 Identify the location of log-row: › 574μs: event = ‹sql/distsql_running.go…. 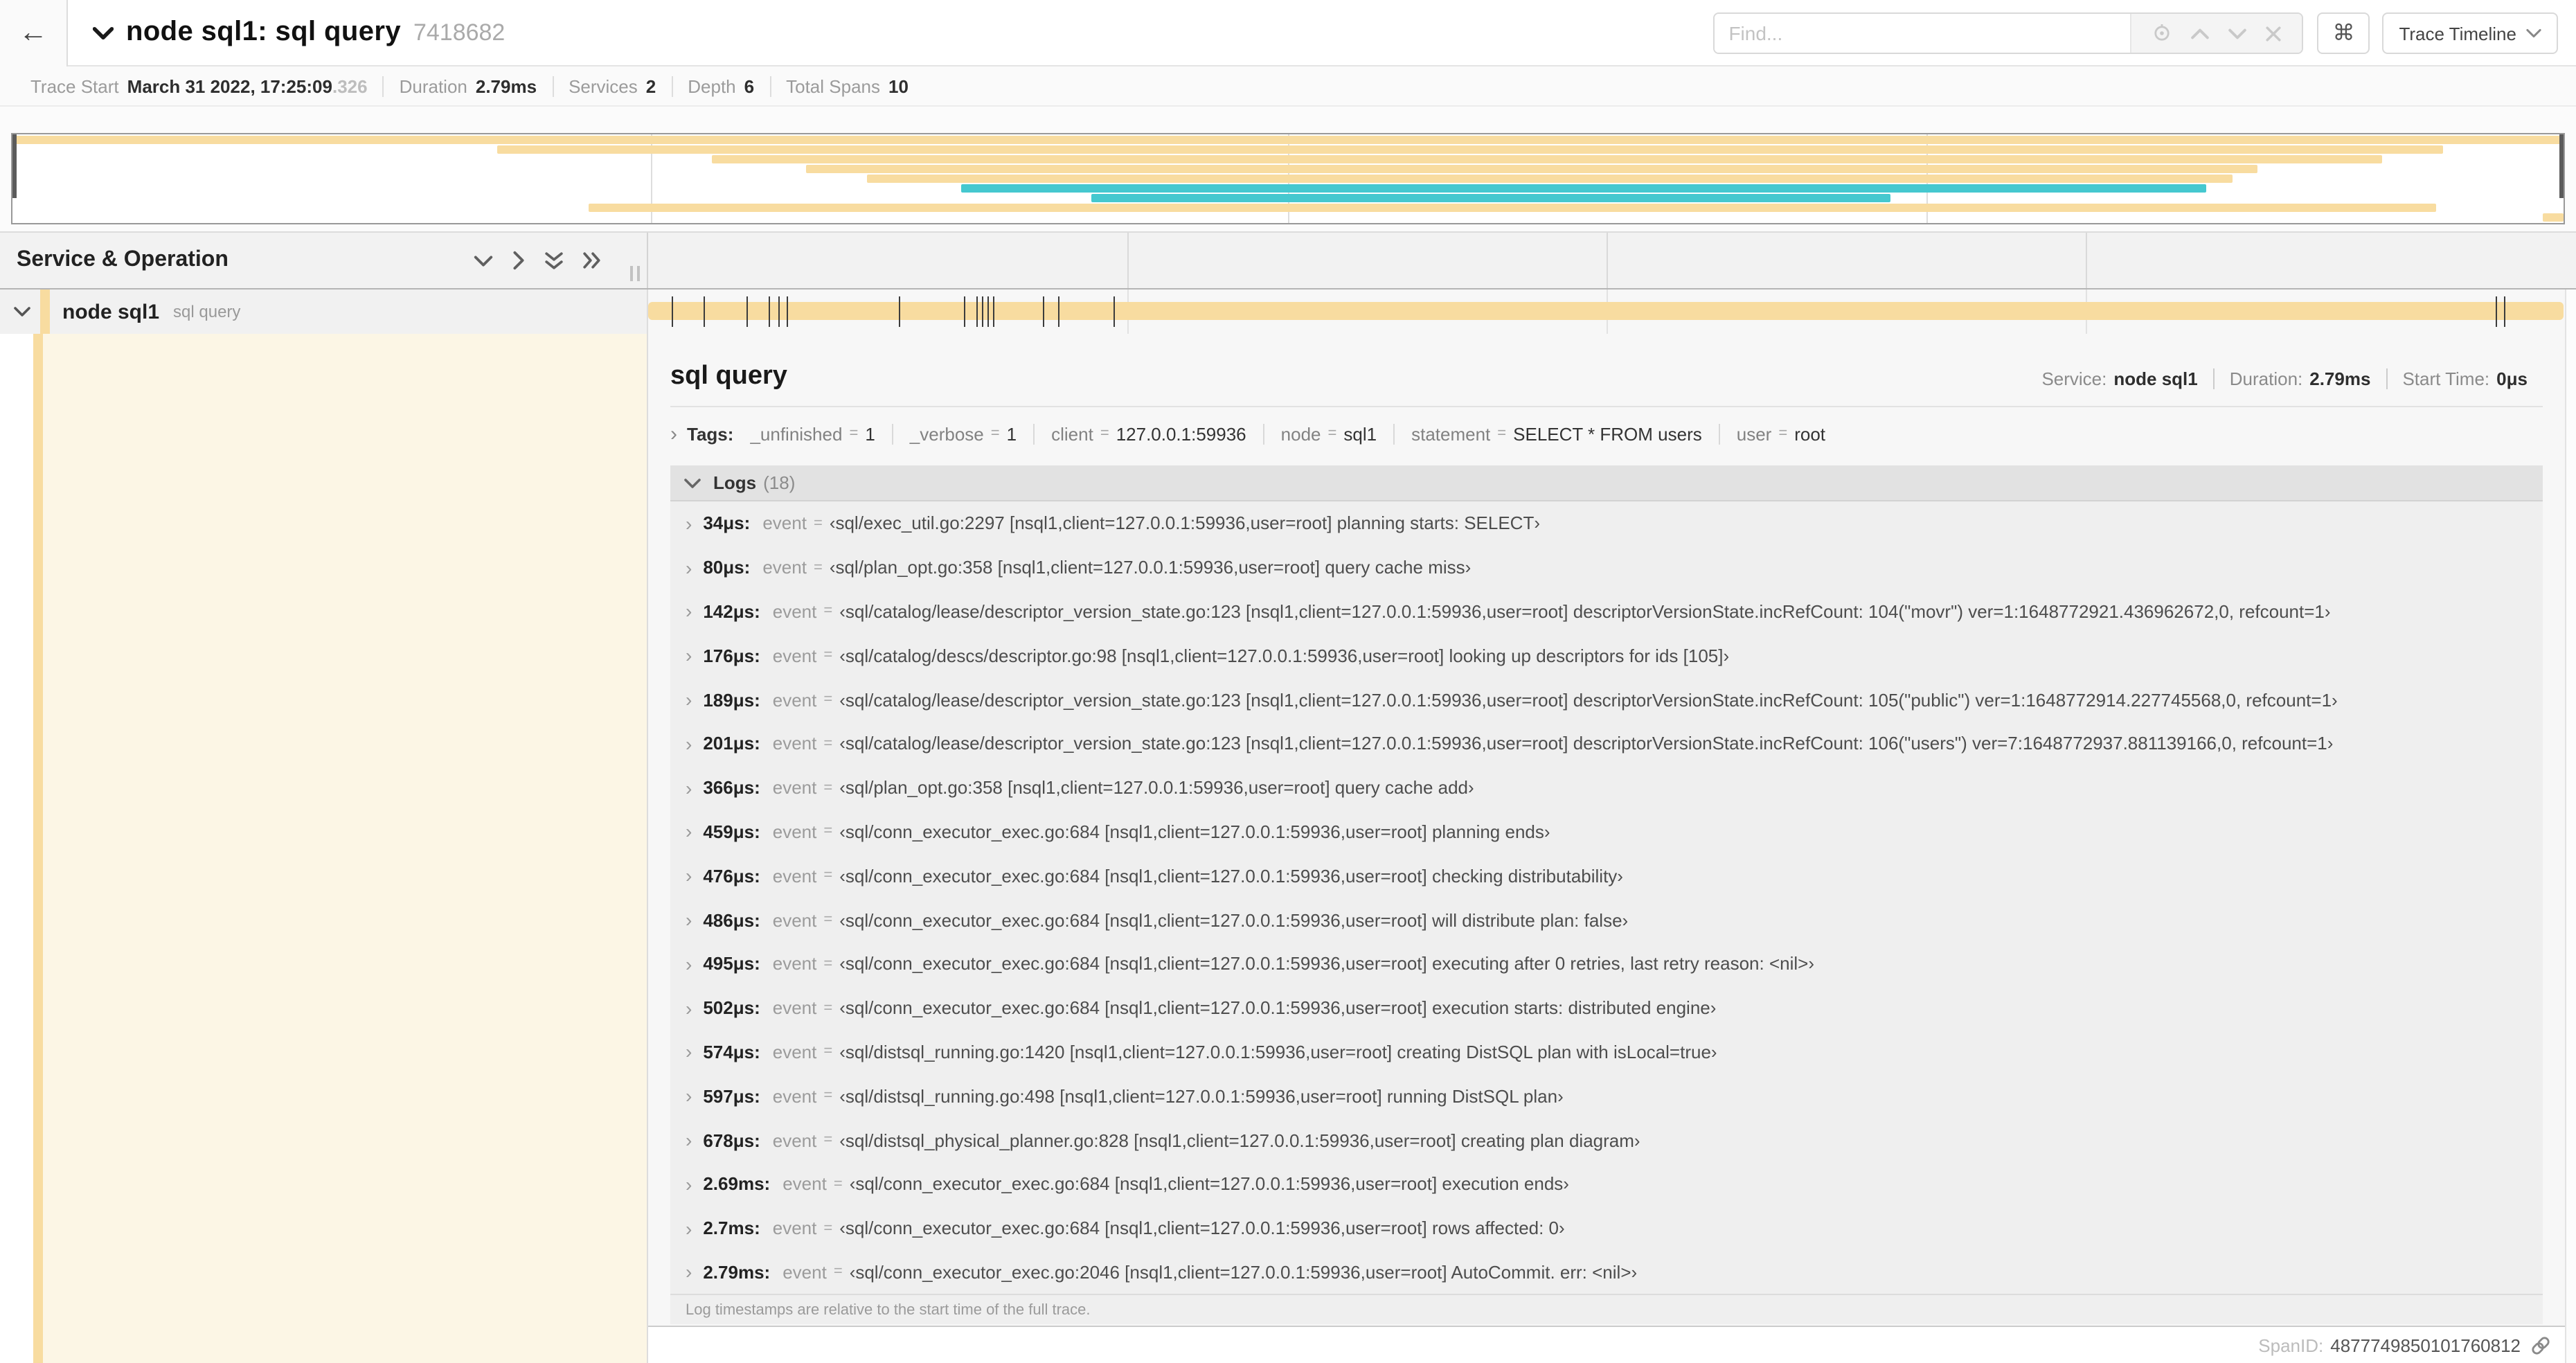
(1606, 1052).